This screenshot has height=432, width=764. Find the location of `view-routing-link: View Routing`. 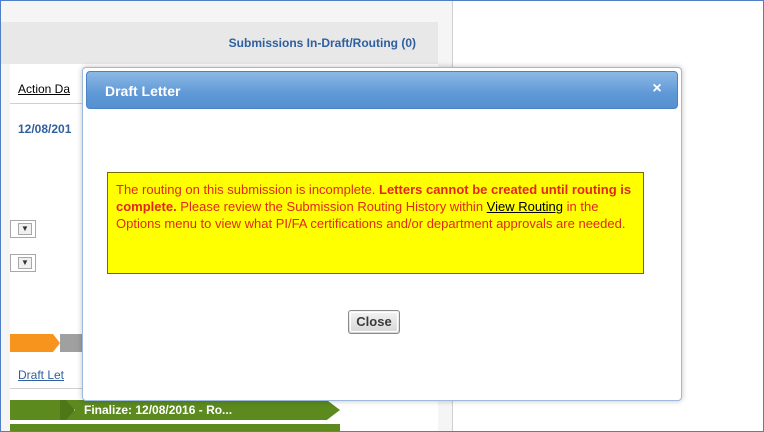

view-routing-link: View Routing is located at coordinates (525, 206).